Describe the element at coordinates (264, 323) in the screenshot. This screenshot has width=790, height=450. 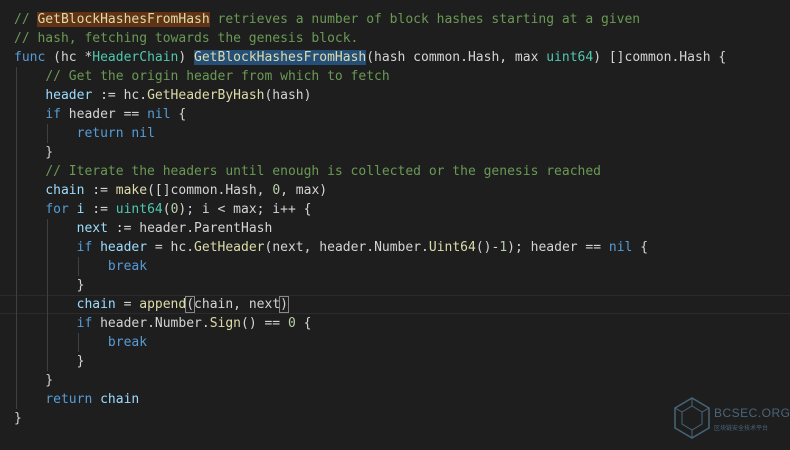
I see `code-token: () ==` at that location.